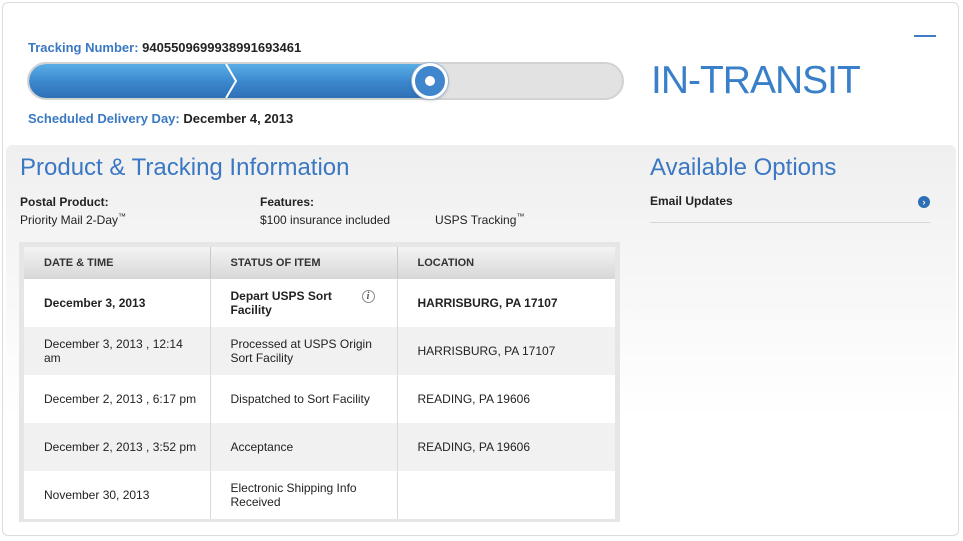 Image resolution: width=963 pixels, height=541 pixels. Describe the element at coordinates (325, 81) in the screenshot. I see `progress-bar` at that location.